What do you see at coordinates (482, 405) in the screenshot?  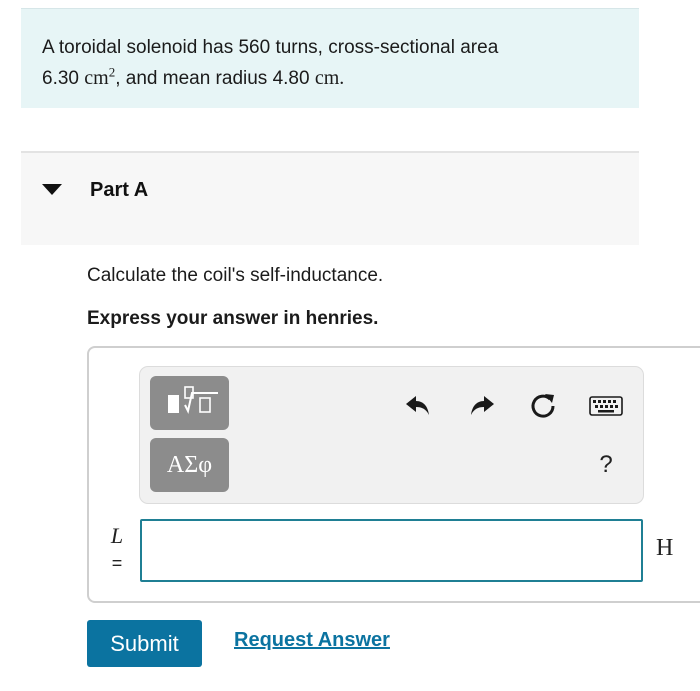 I see `redo-icon` at bounding box center [482, 405].